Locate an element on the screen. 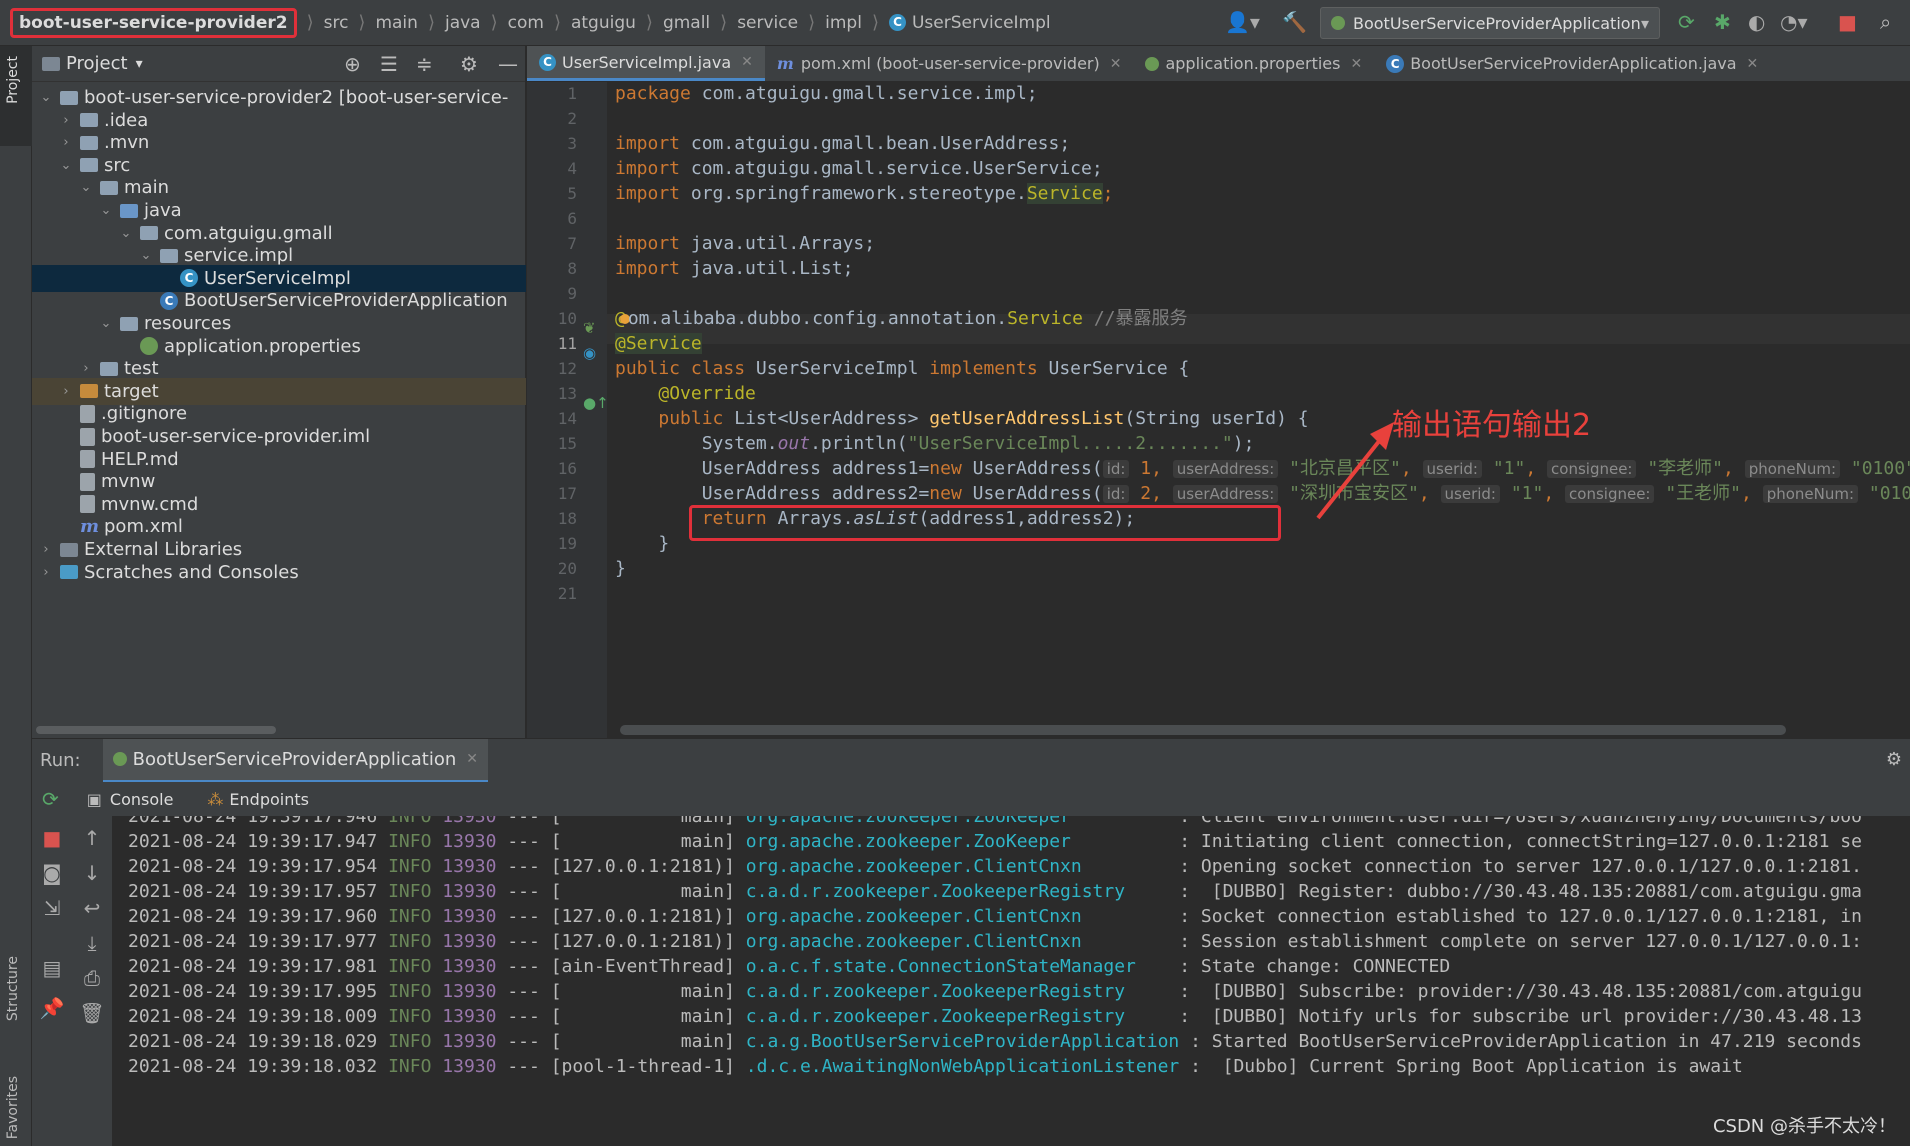  log-logger: .d.c.e.AwaitingNonWebApplicationListener is located at coordinates (962, 1066).